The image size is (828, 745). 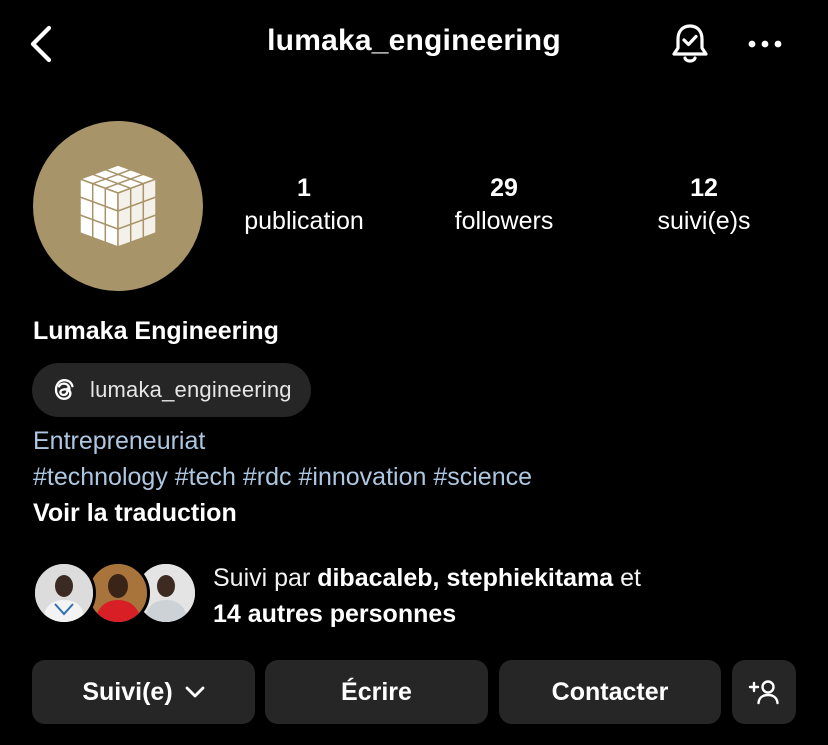 I want to click on hashtag-link: #technology, so click(x=100, y=477).